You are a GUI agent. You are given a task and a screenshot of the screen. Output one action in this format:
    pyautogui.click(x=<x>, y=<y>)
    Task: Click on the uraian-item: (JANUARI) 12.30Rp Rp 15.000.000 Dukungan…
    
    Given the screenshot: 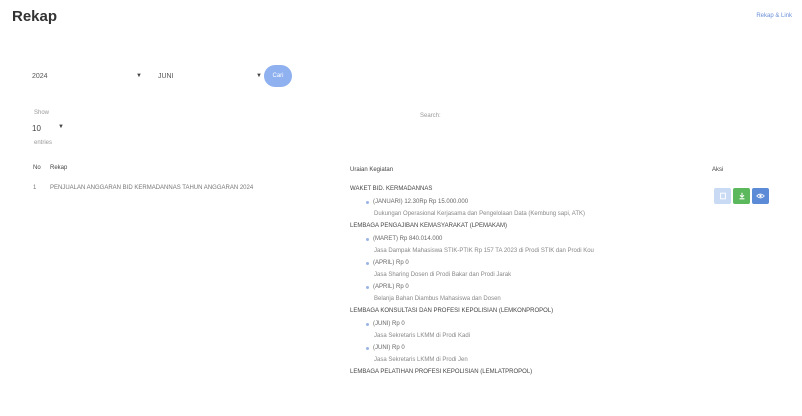 What is the action you would take?
    pyautogui.click(x=515, y=208)
    